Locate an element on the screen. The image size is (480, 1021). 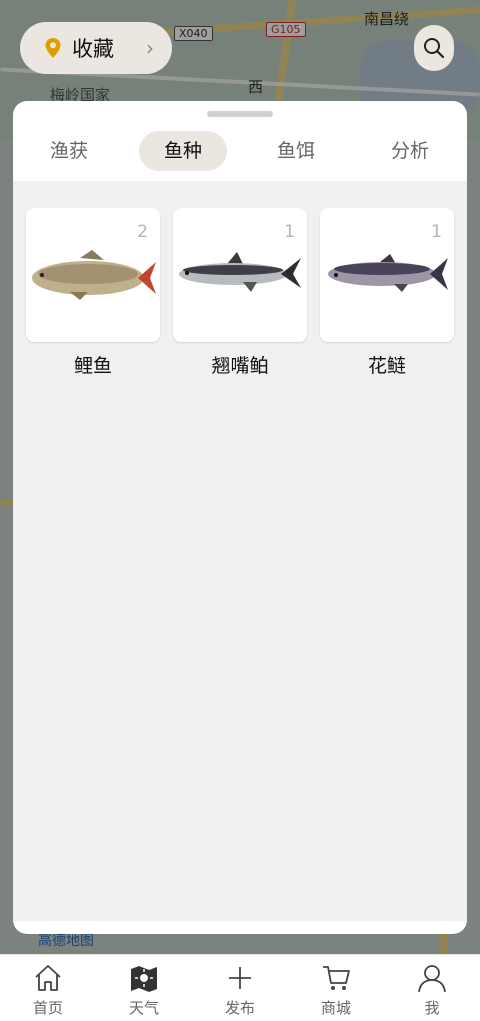
carp-image is located at coordinates (94, 275).